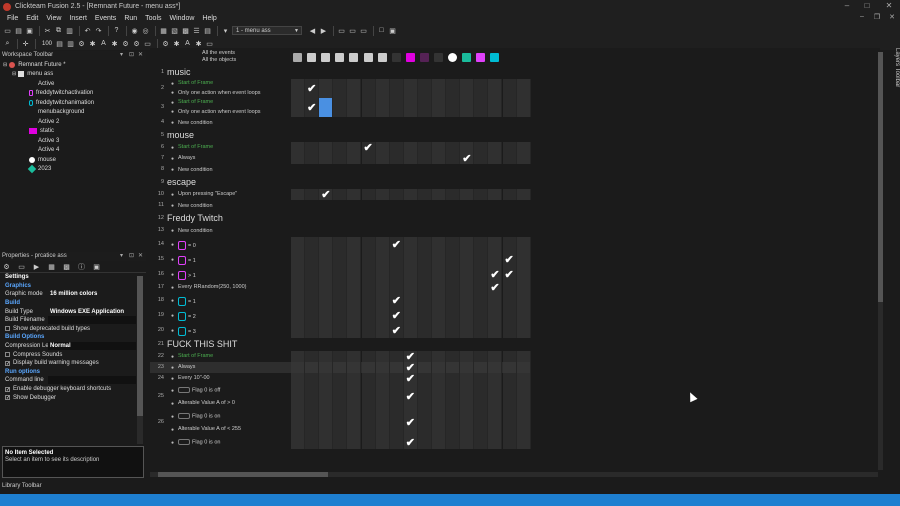  Describe the element at coordinates (340, 274) in the screenshot. I see `event-row: 16 ● > 1 ✔ ✔` at that location.